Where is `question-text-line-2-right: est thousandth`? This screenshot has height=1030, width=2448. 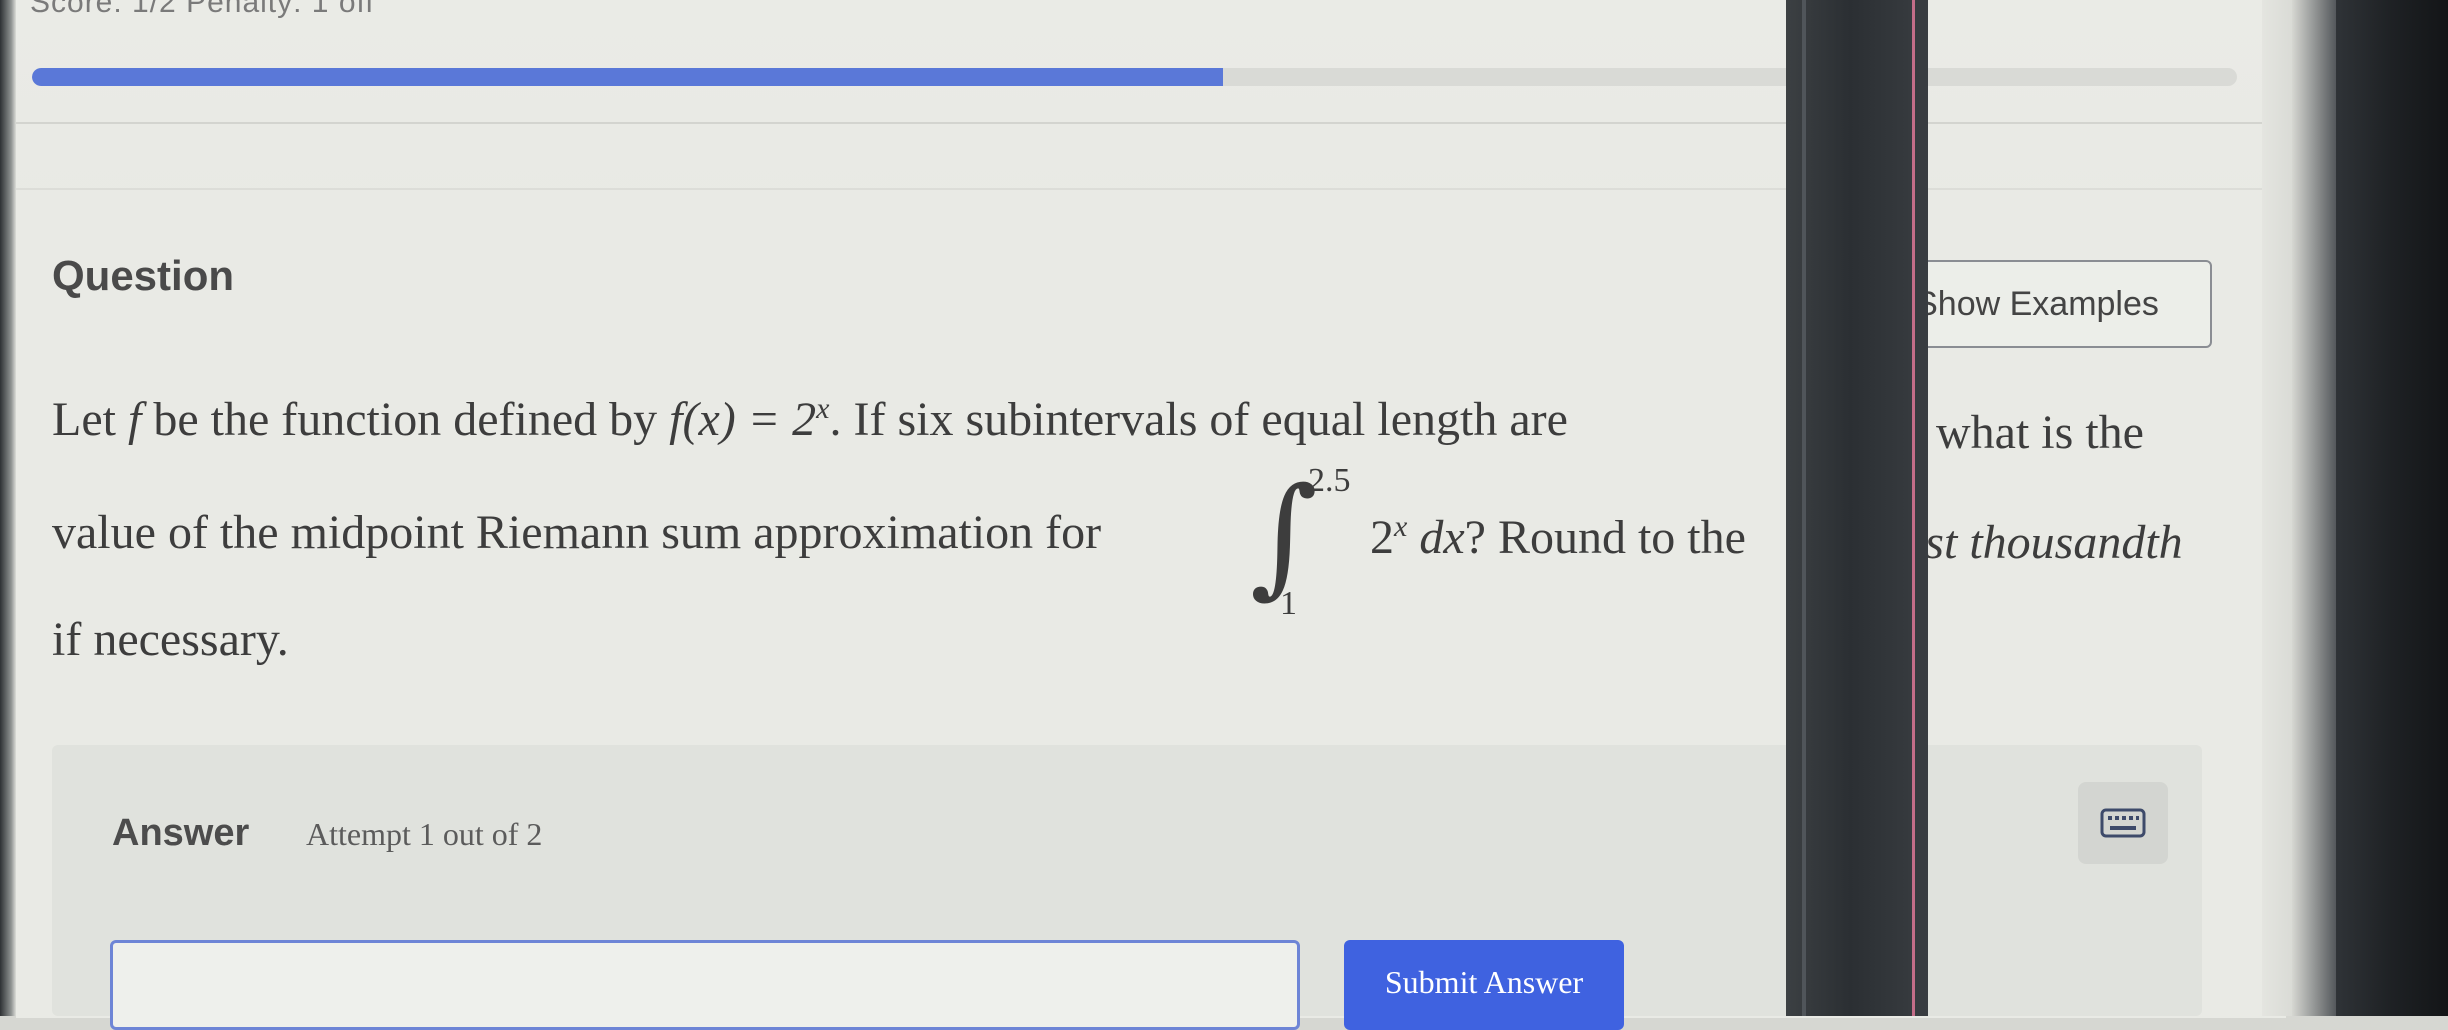 question-text-line-2-right: est thousandth is located at coordinates (2043, 542).